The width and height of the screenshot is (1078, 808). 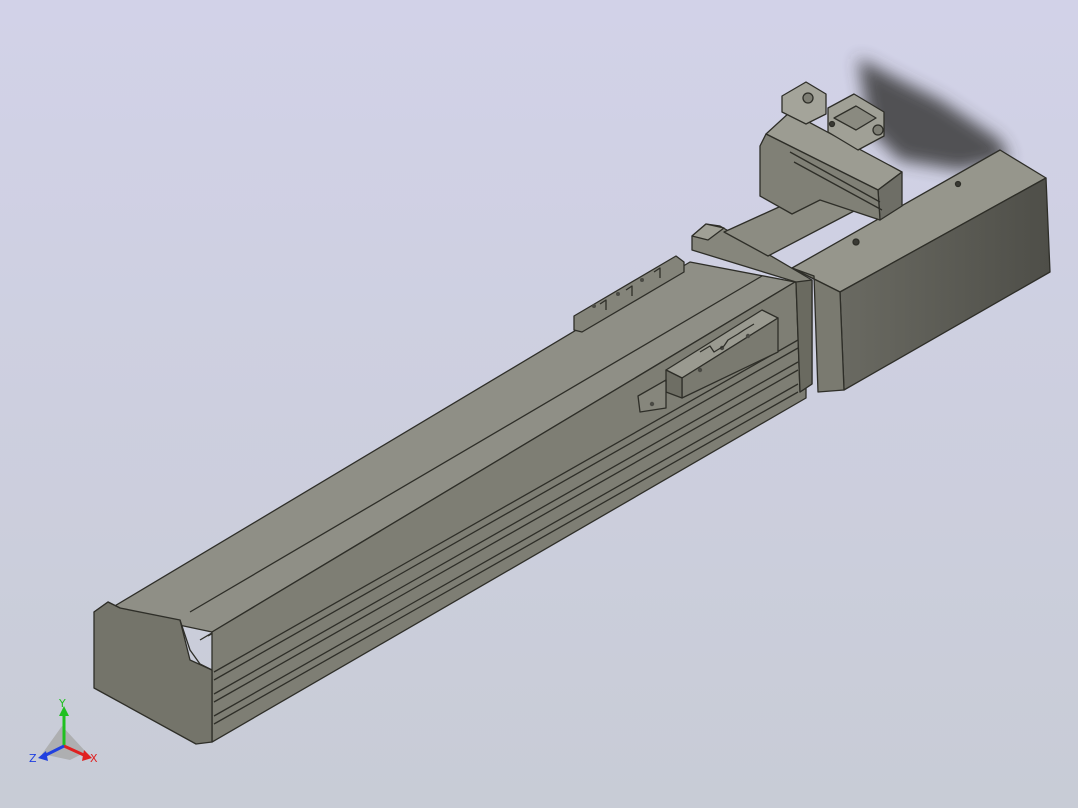 What do you see at coordinates (62, 703) in the screenshot?
I see `triad-y-label: Y` at bounding box center [62, 703].